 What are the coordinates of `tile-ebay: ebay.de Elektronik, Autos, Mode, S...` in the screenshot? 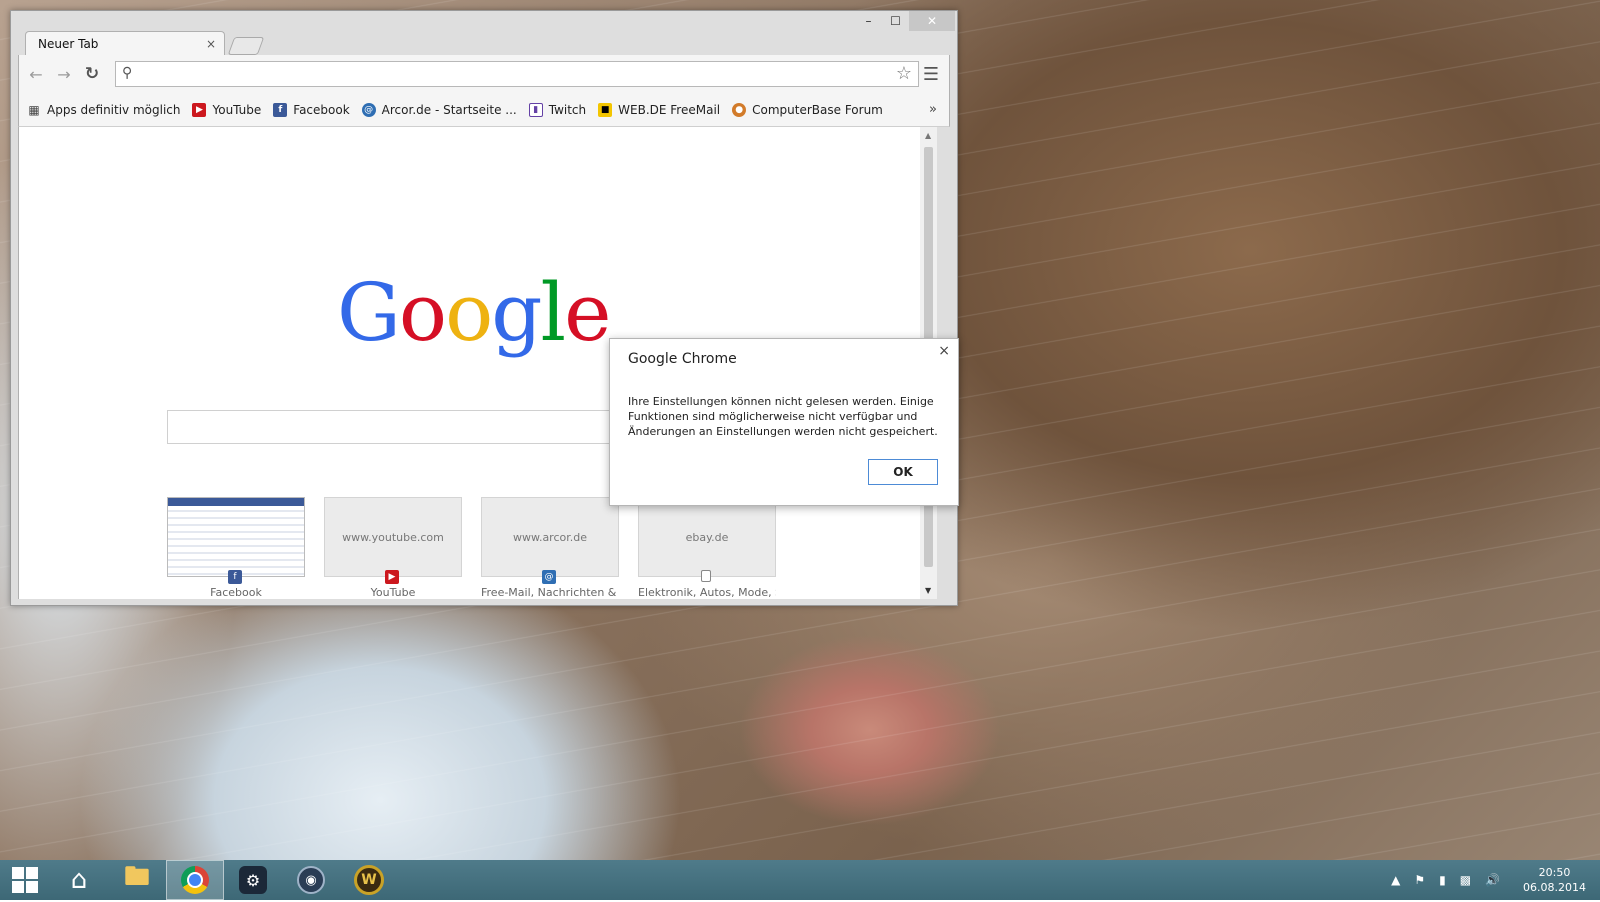 It's located at (707, 548).